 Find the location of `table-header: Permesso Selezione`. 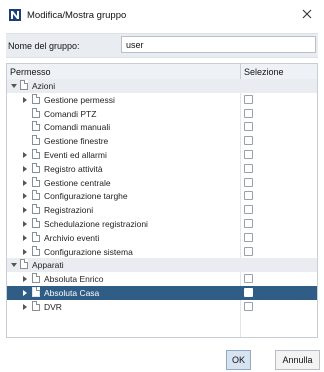

table-header: Permesso Selezione is located at coordinates (162, 72).